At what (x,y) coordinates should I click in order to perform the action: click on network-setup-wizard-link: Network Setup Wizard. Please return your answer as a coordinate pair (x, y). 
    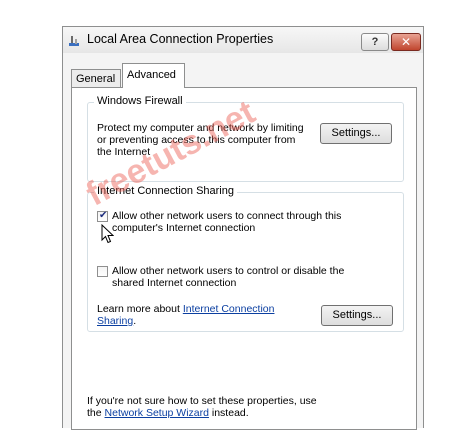
    Looking at the image, I should click on (157, 413).